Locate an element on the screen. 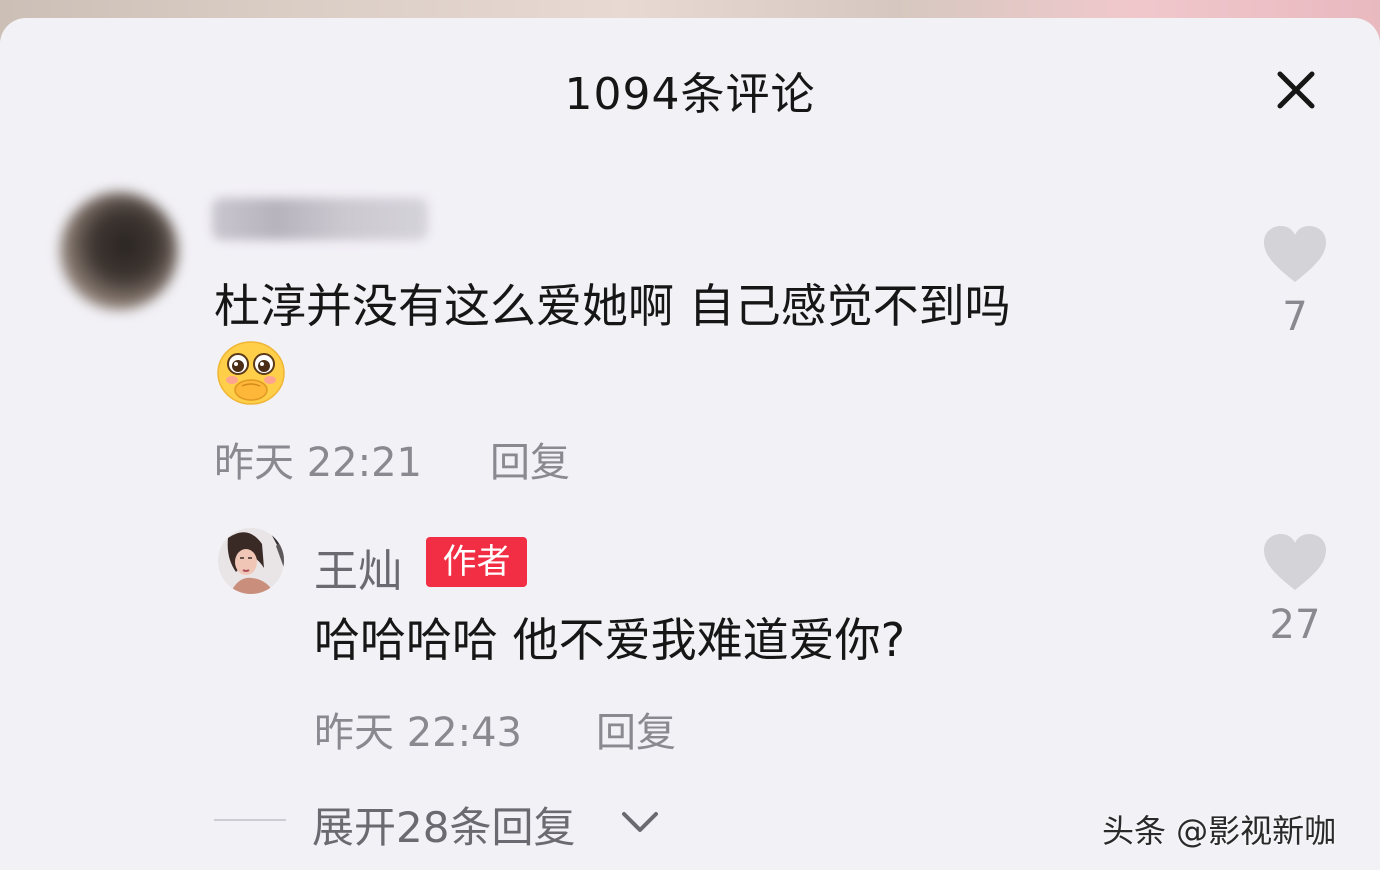 The image size is (1380, 870). commenter-avatar is located at coordinates (119, 251).